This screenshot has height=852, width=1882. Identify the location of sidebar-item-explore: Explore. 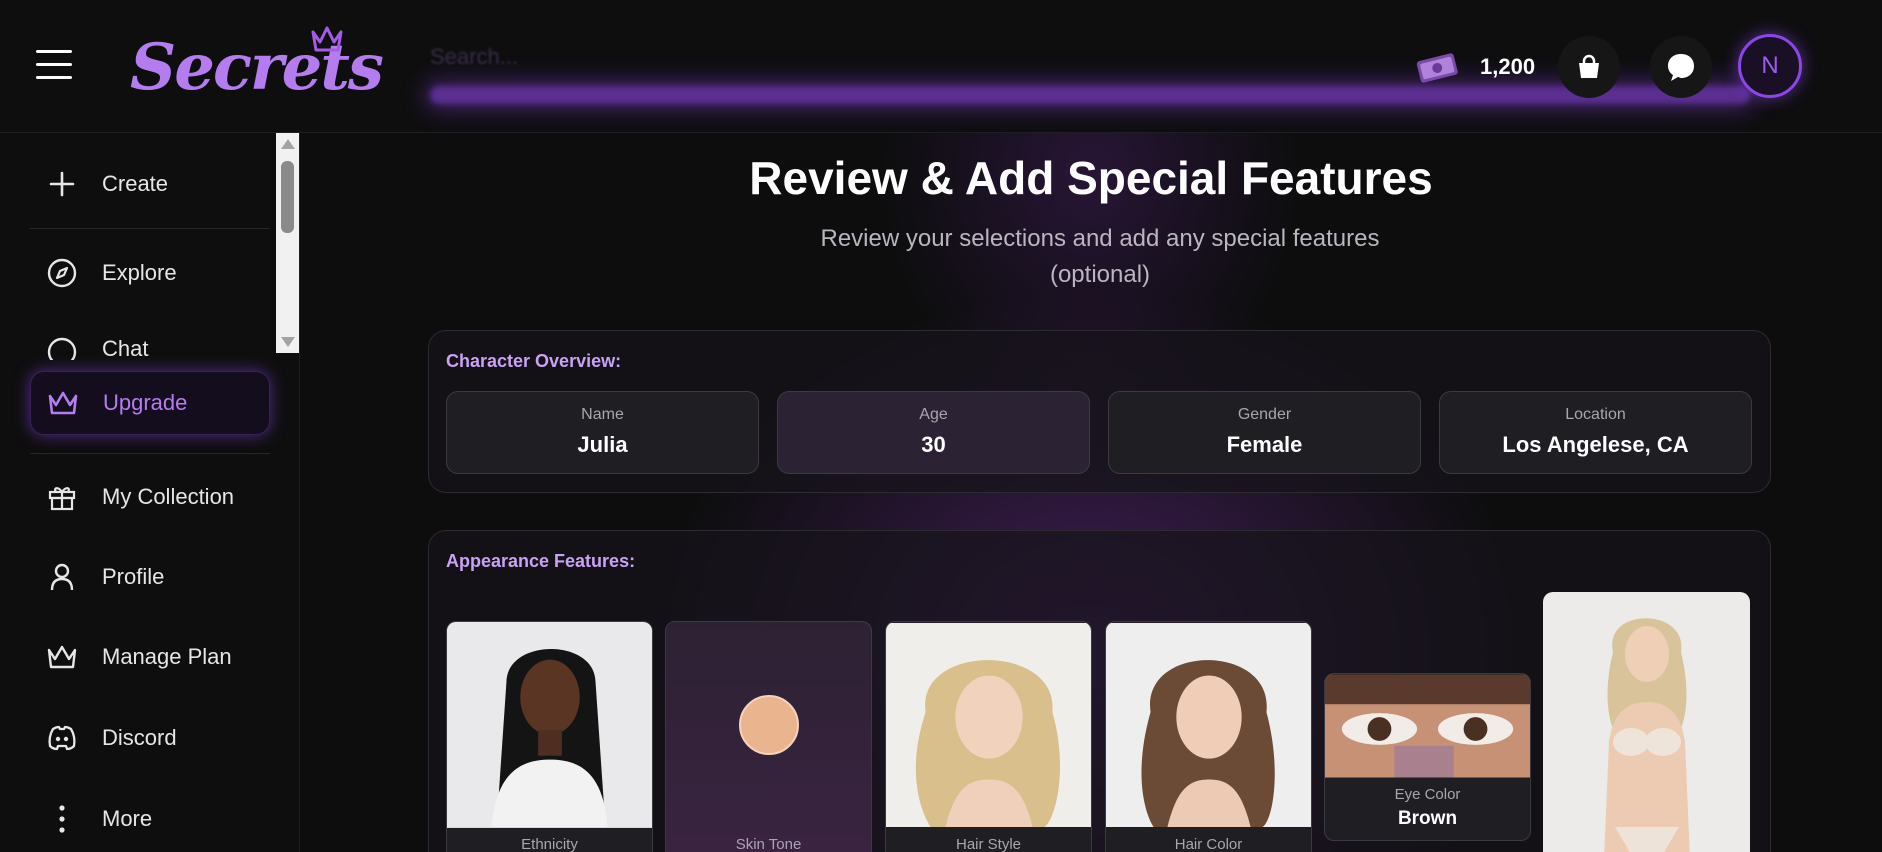
(150, 273).